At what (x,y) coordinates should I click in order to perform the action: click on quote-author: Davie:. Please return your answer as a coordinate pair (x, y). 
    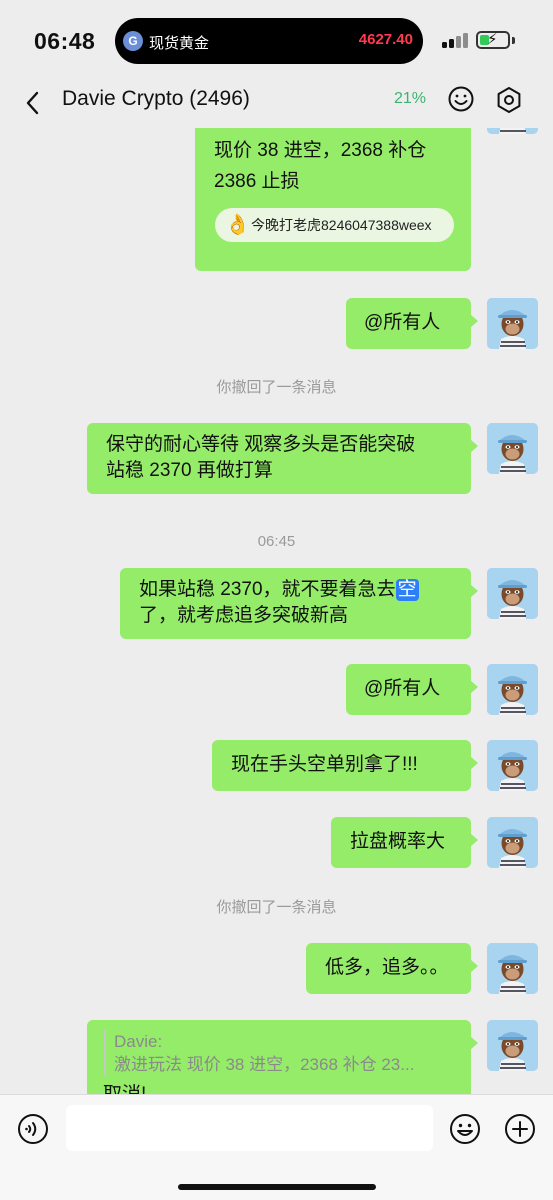
    Looking at the image, I should click on (138, 1041).